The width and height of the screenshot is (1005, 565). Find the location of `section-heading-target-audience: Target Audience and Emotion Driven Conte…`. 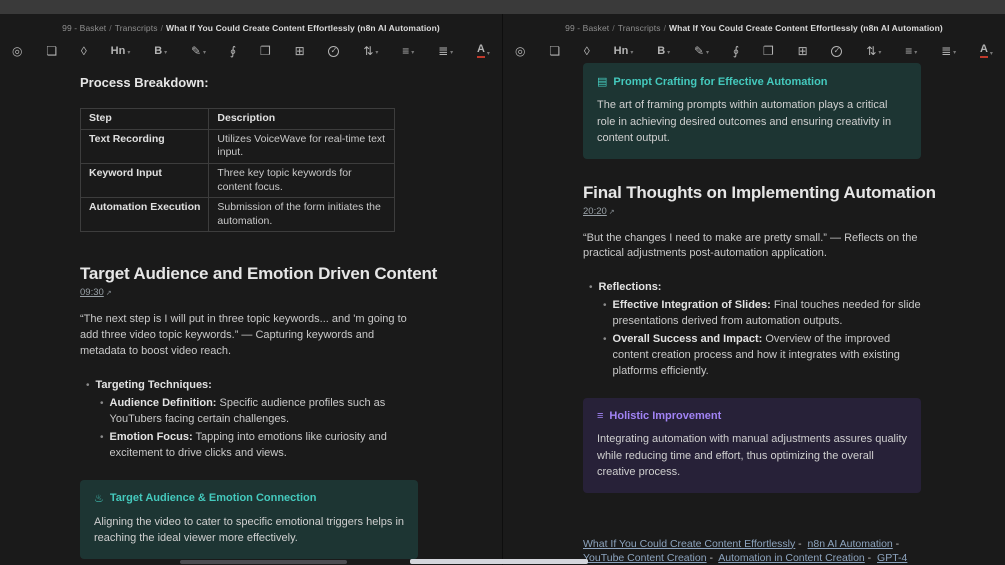

section-heading-target-audience: Target Audience and Emotion Driven Conte… is located at coordinates (259, 274).